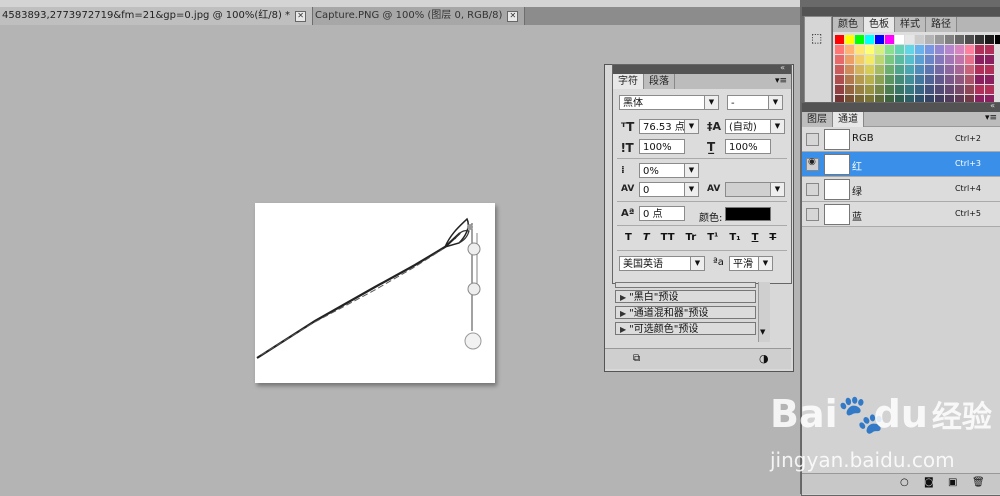  Describe the element at coordinates (941, 24) in the screenshot. I see `tab-paths: 路径` at that location.